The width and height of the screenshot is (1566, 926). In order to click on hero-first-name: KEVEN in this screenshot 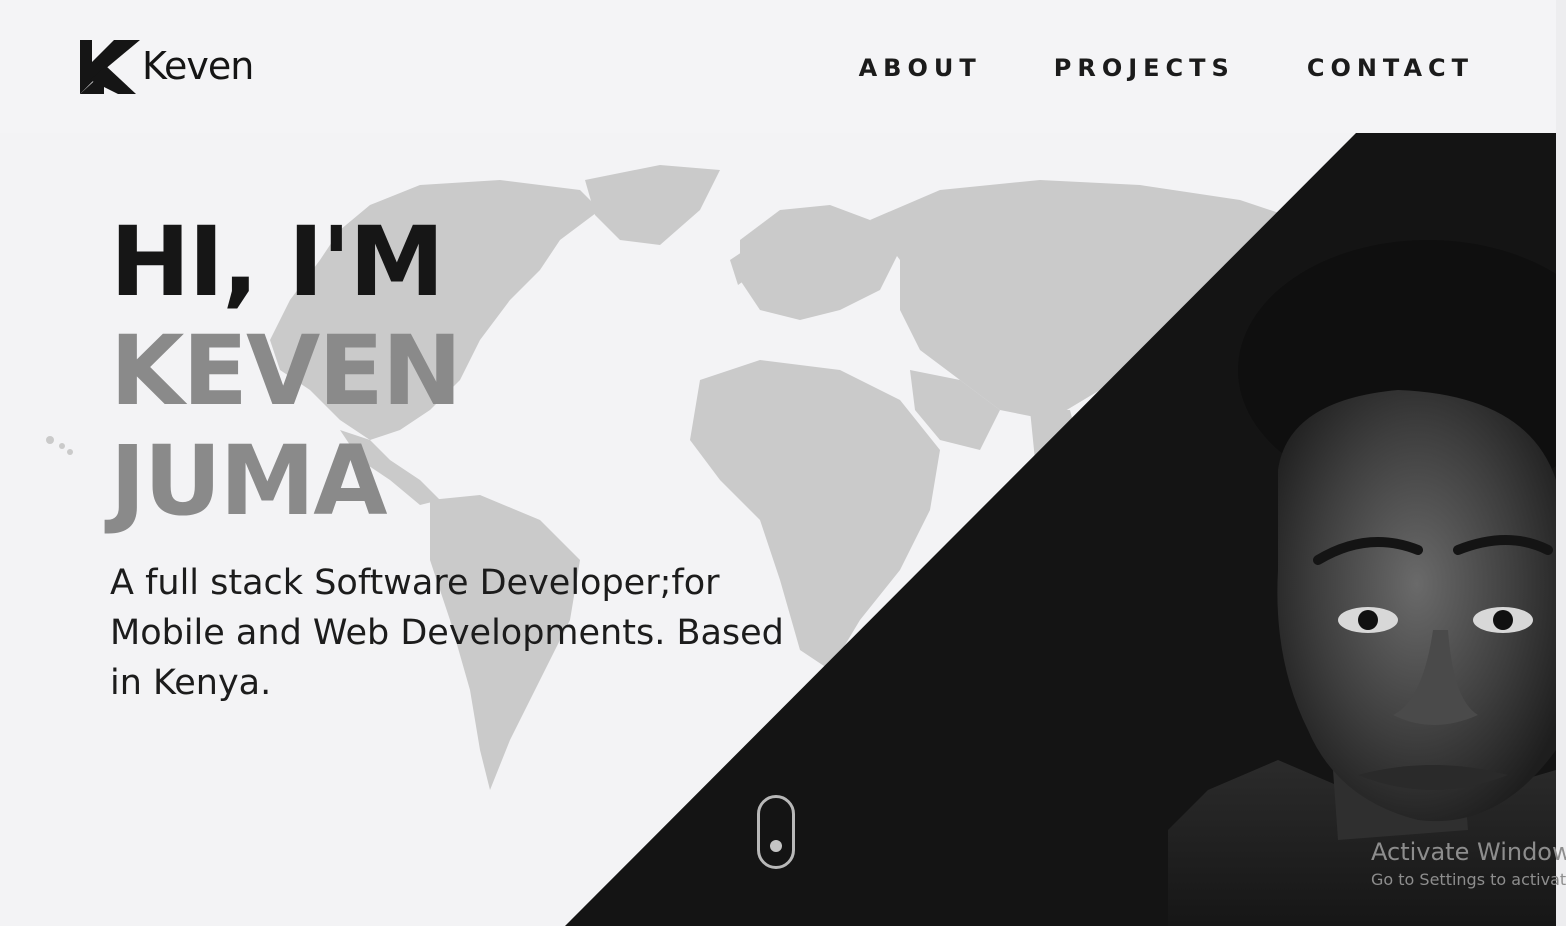, I will do `click(286, 371)`.